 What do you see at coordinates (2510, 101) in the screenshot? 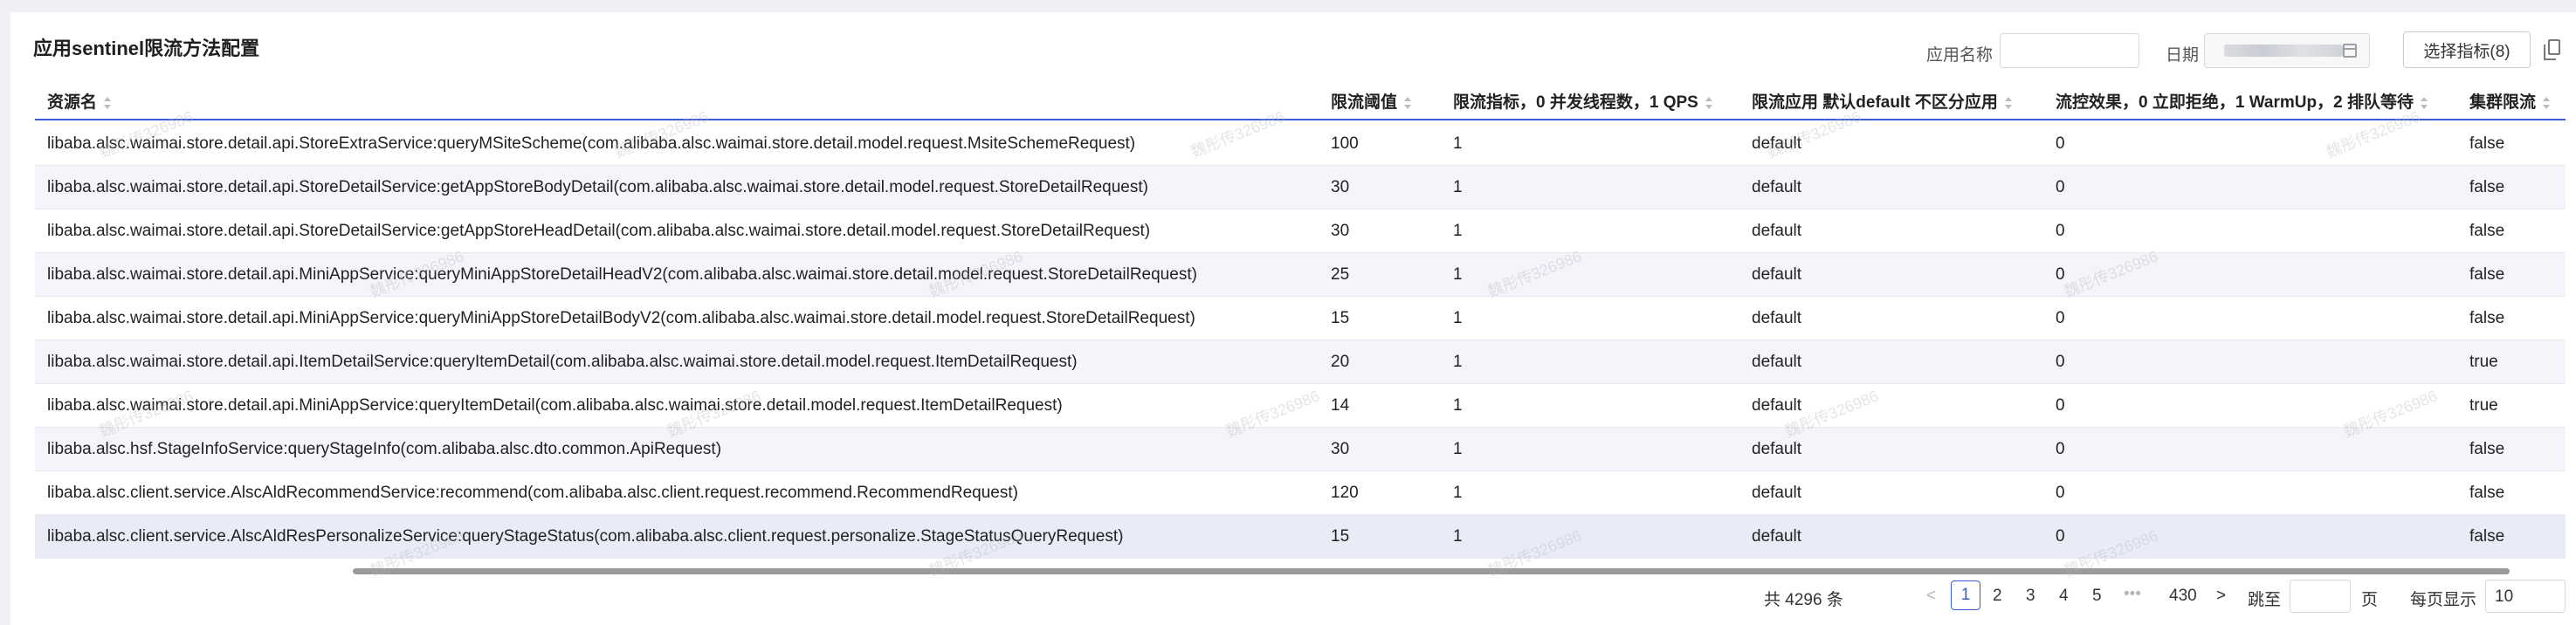
I see `header-cluster-mode: 集群限流` at bounding box center [2510, 101].